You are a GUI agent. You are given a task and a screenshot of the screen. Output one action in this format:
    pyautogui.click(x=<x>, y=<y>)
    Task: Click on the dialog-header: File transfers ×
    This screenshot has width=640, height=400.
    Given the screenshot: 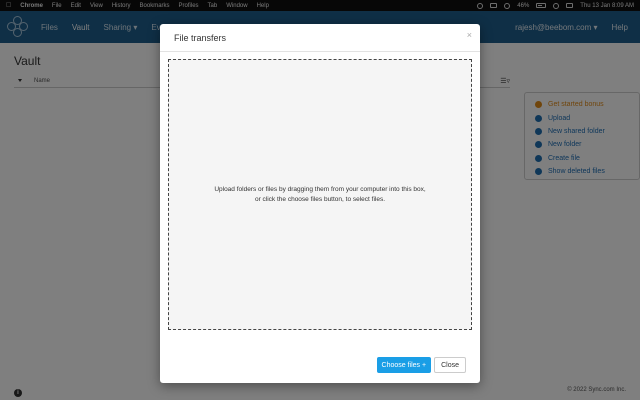 What is the action you would take?
    pyautogui.click(x=320, y=38)
    